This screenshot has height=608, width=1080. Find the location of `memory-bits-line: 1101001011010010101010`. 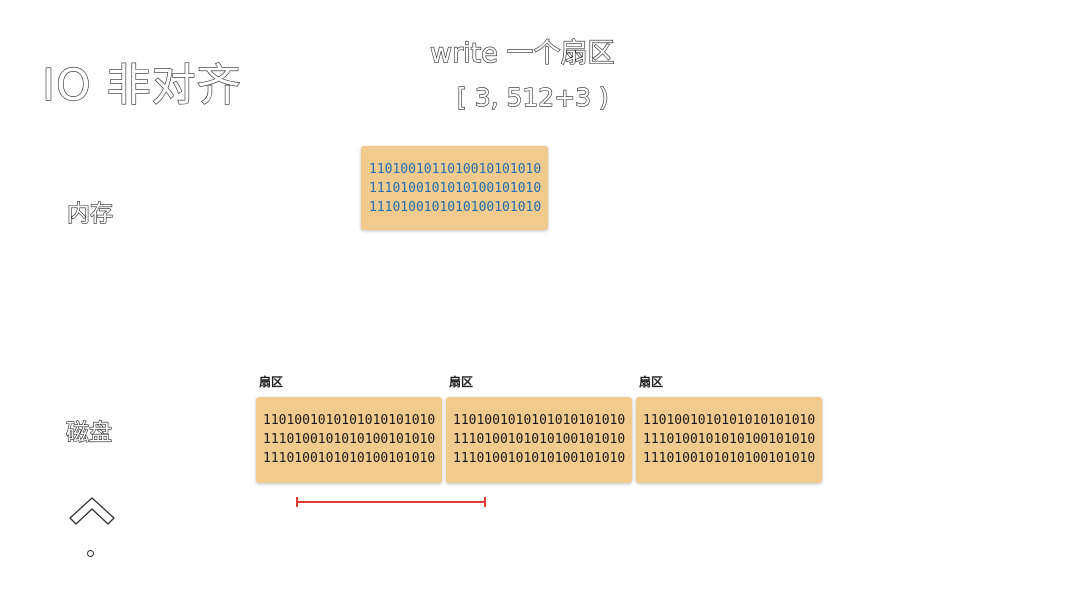

memory-bits-line: 1101001011010010101010 is located at coordinates (455, 169).